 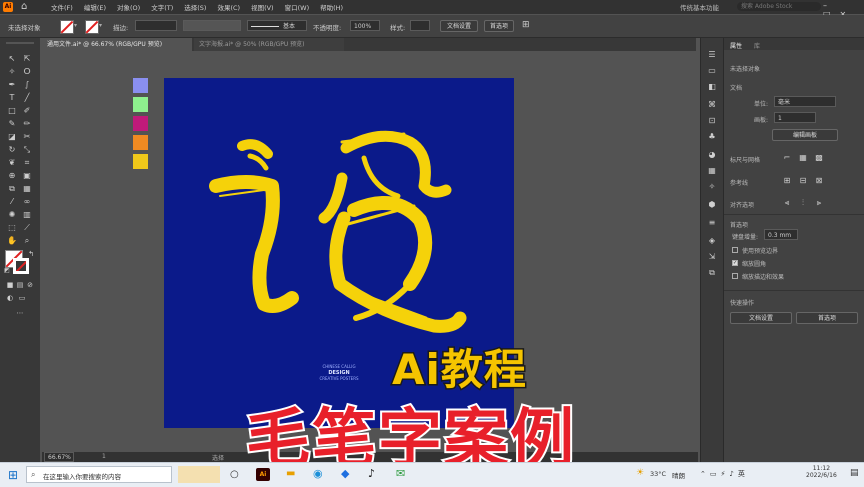 I want to click on menu-view: 视图(V), so click(x=262, y=7).